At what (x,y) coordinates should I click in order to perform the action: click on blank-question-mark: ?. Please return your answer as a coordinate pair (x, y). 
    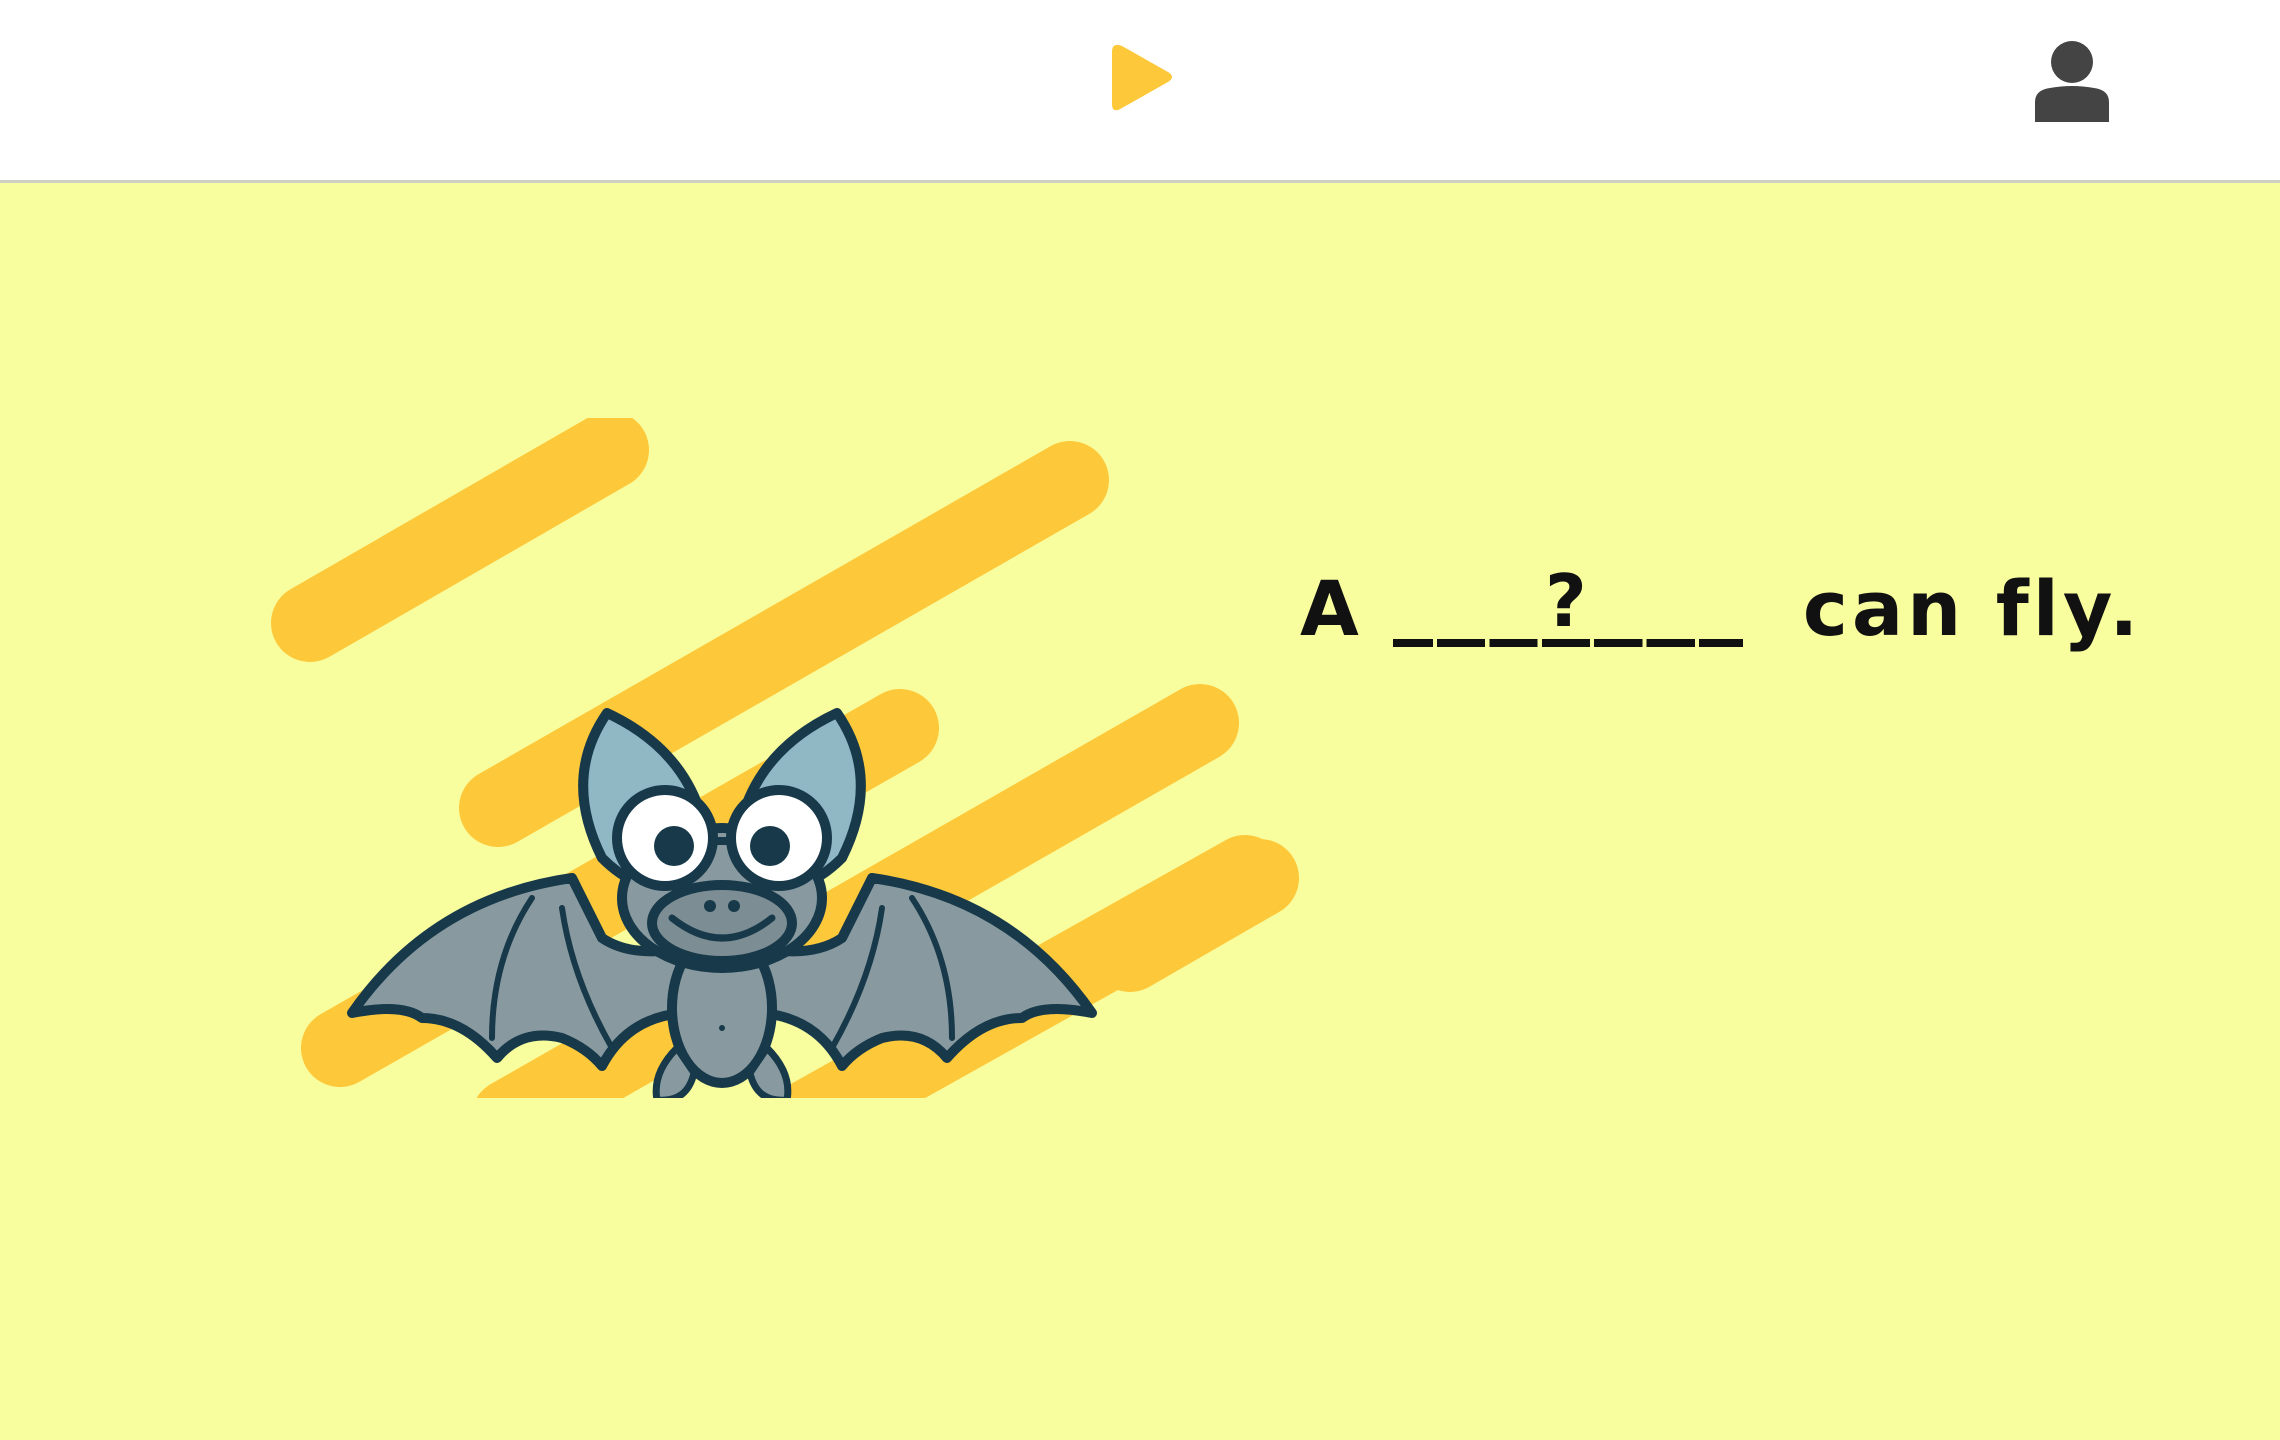
    Looking at the image, I should click on (1567, 601).